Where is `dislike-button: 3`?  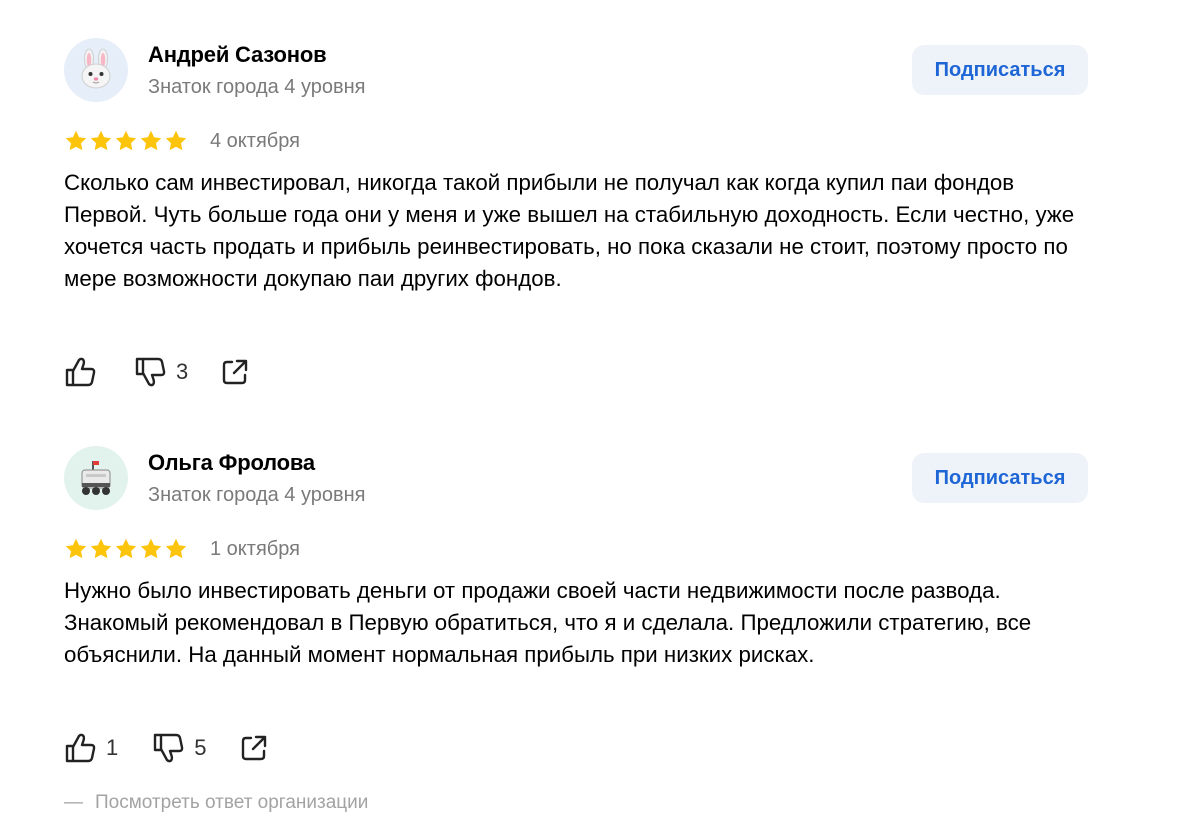 dislike-button: 3 is located at coordinates (161, 372).